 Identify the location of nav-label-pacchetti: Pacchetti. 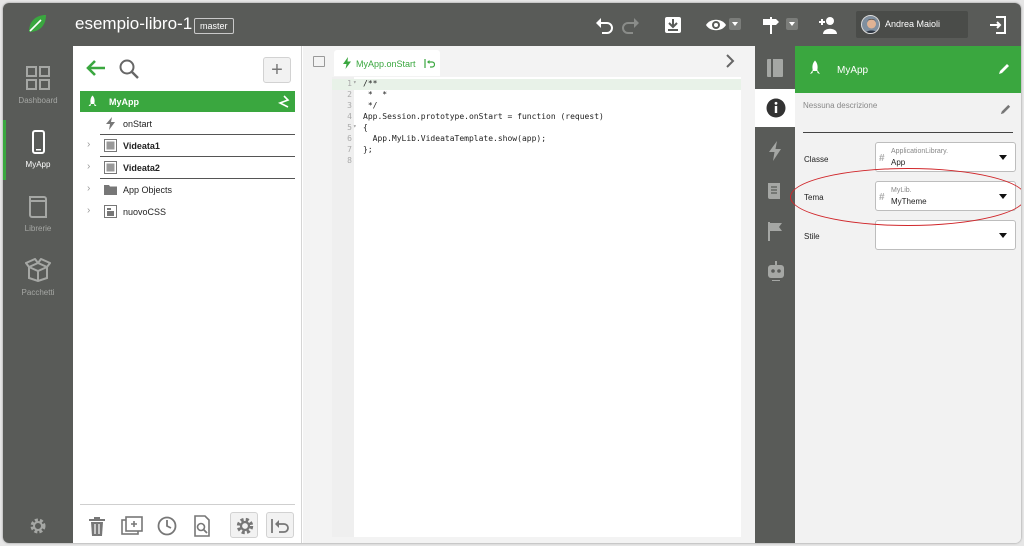
(38, 292).